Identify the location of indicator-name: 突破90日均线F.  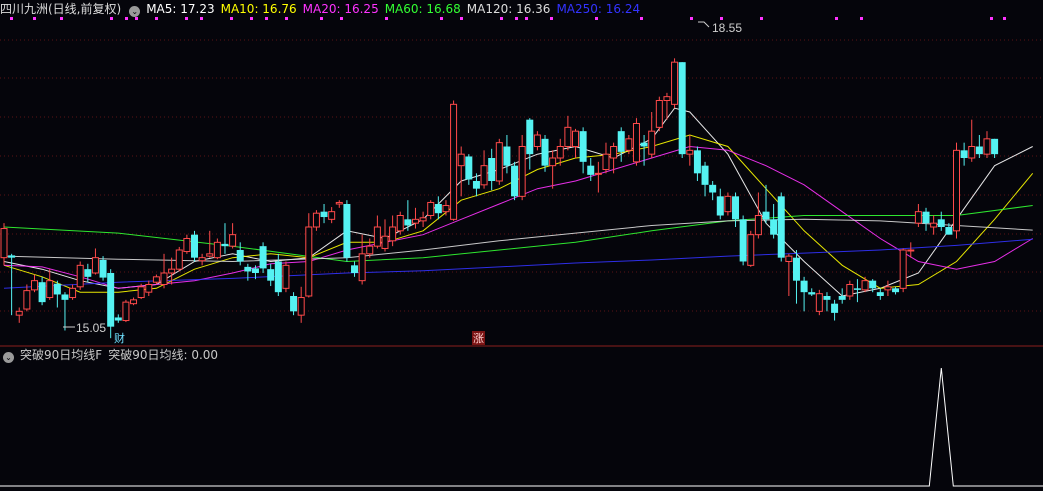
(61, 355).